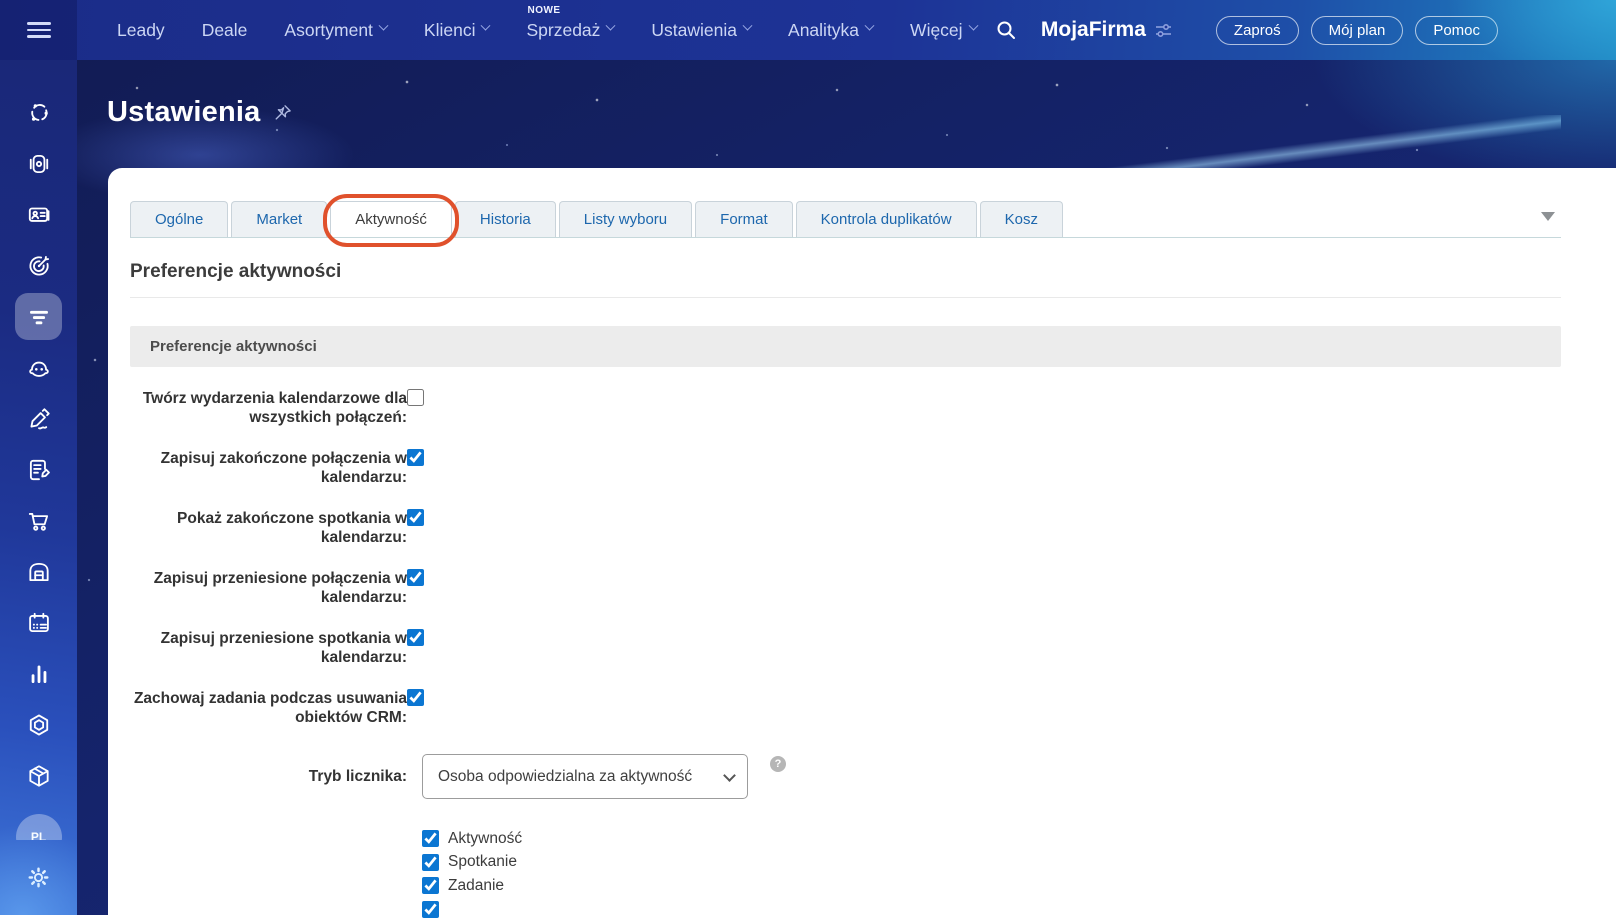 The width and height of the screenshot is (1616, 921). I want to click on tabs-overflow-caret-icon, so click(1548, 216).